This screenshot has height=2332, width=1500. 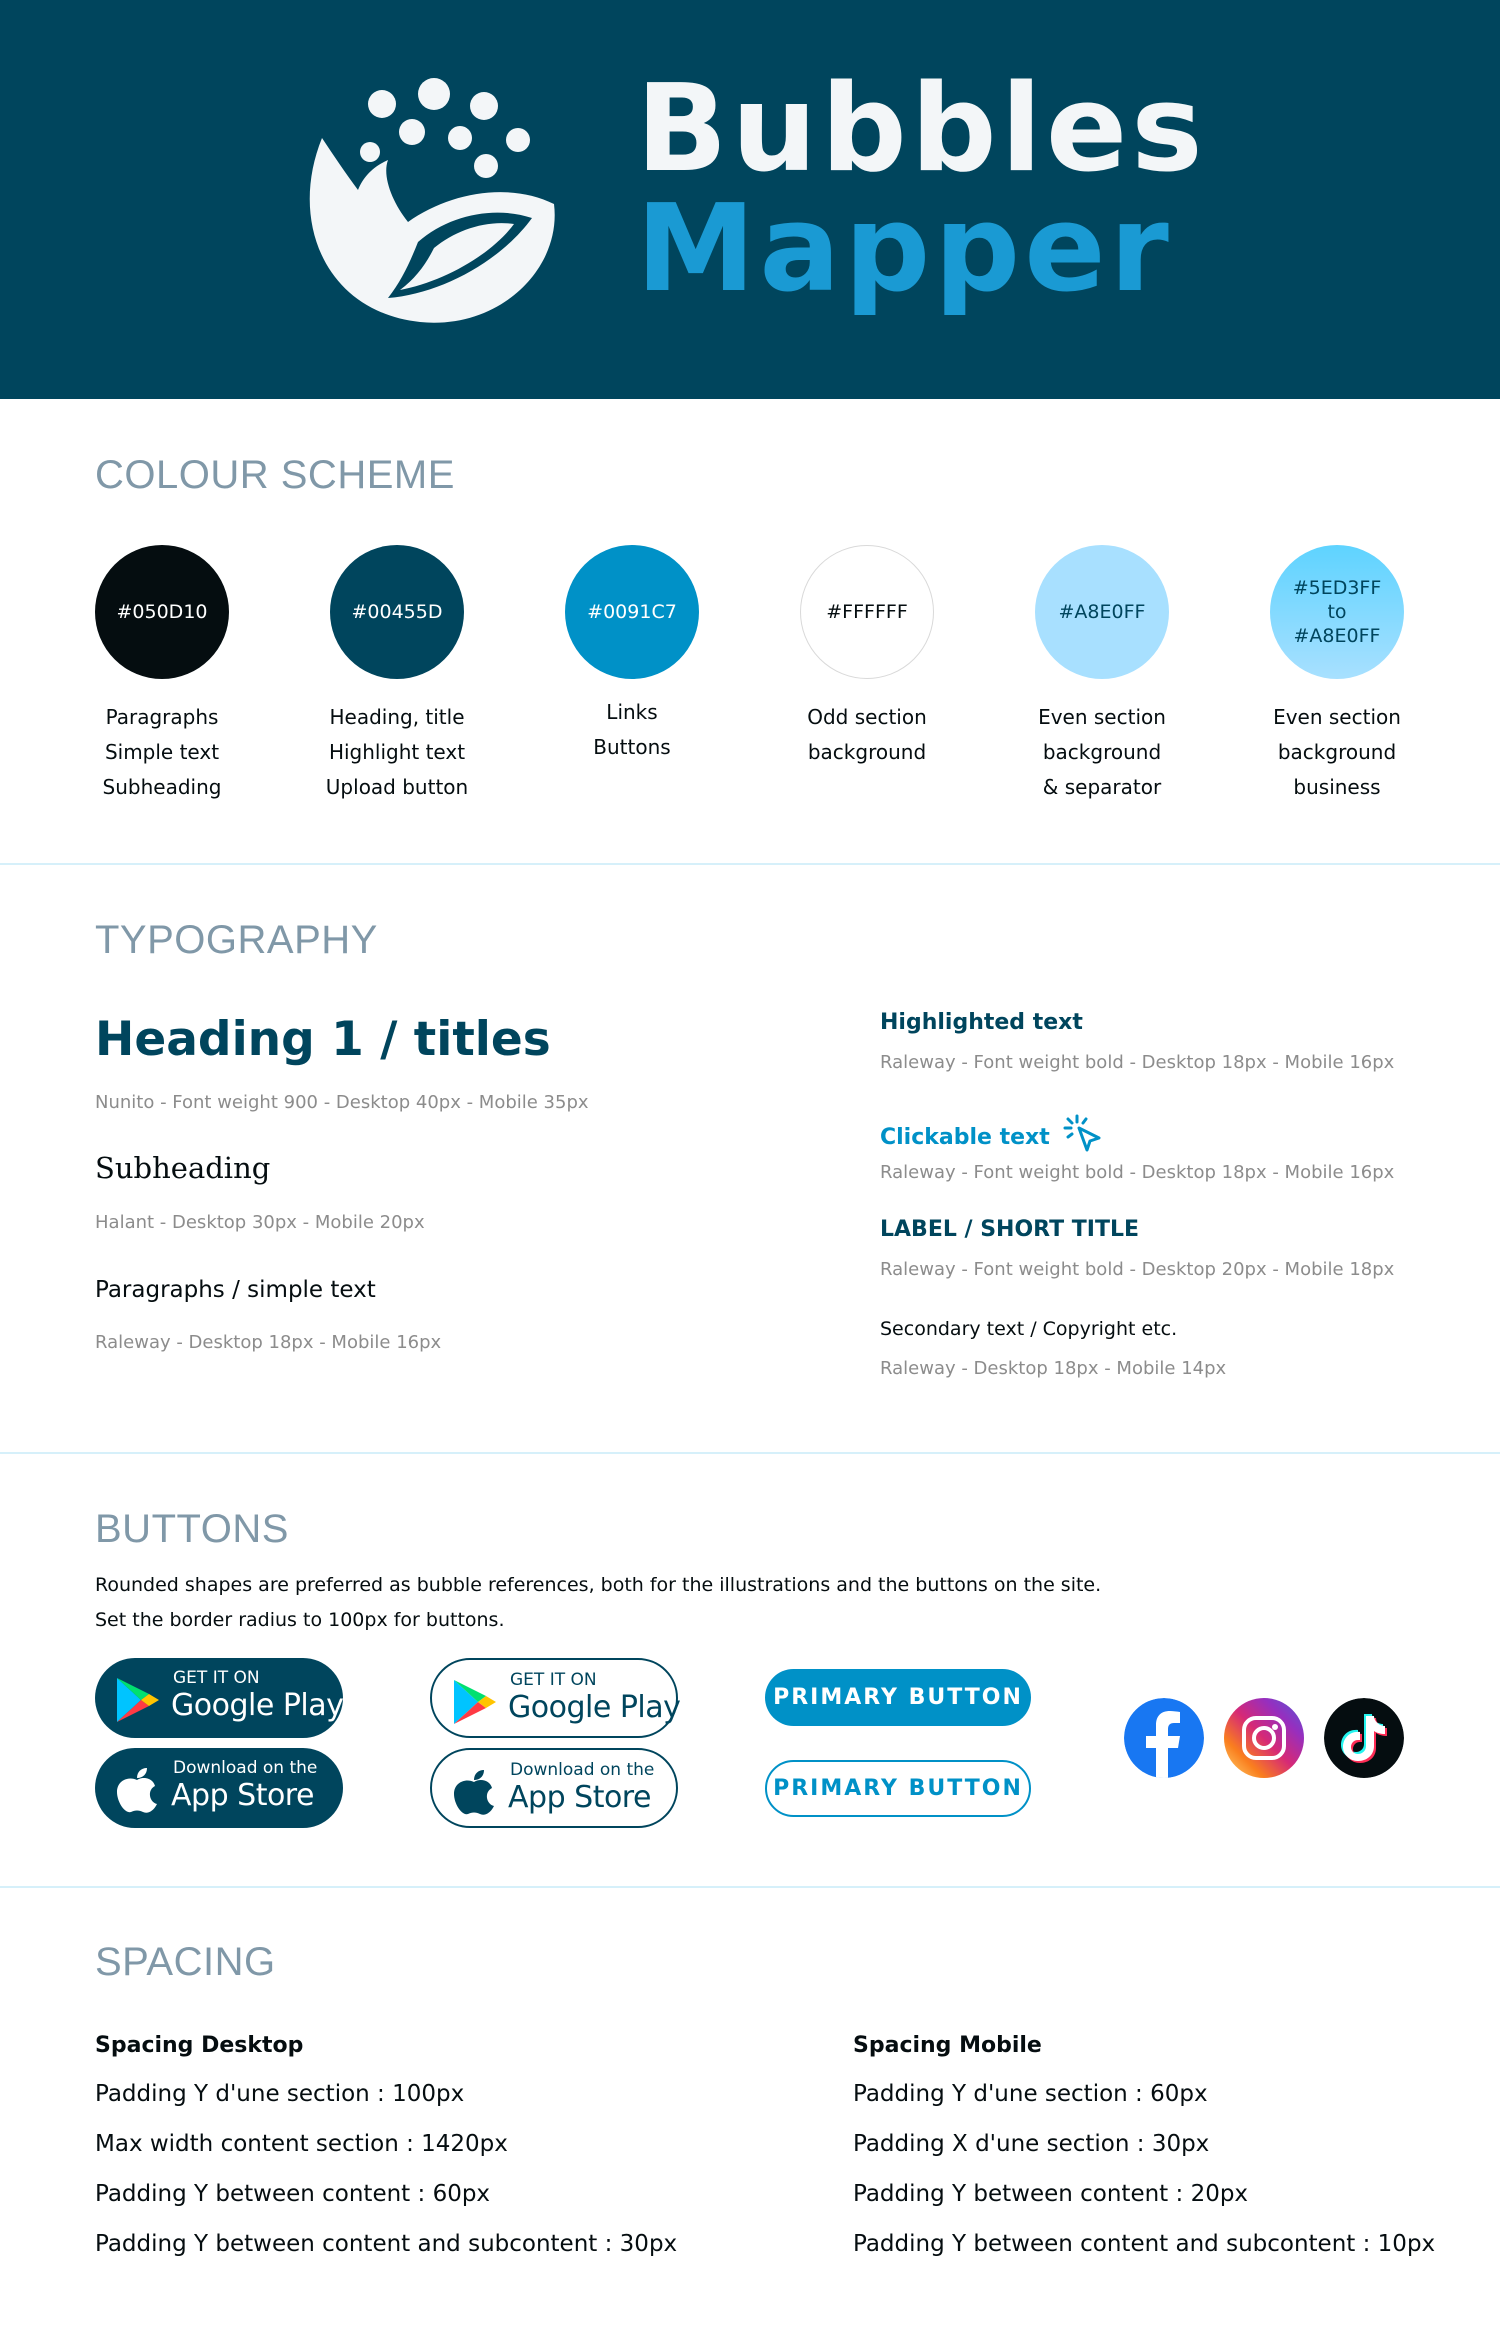 What do you see at coordinates (965, 1137) in the screenshot?
I see `clickable-sample-text: Clickable text` at bounding box center [965, 1137].